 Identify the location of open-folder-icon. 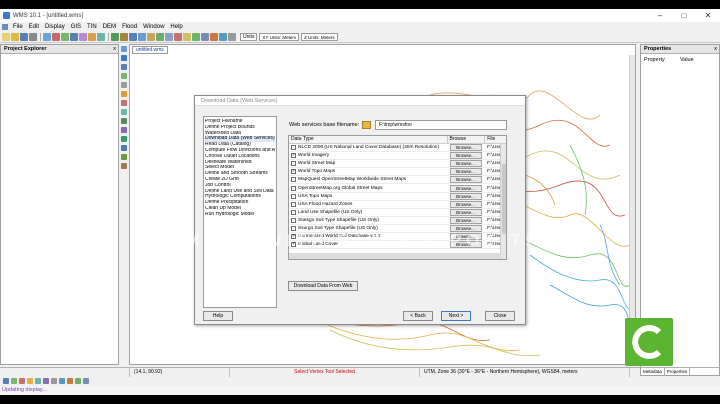
(15, 37).